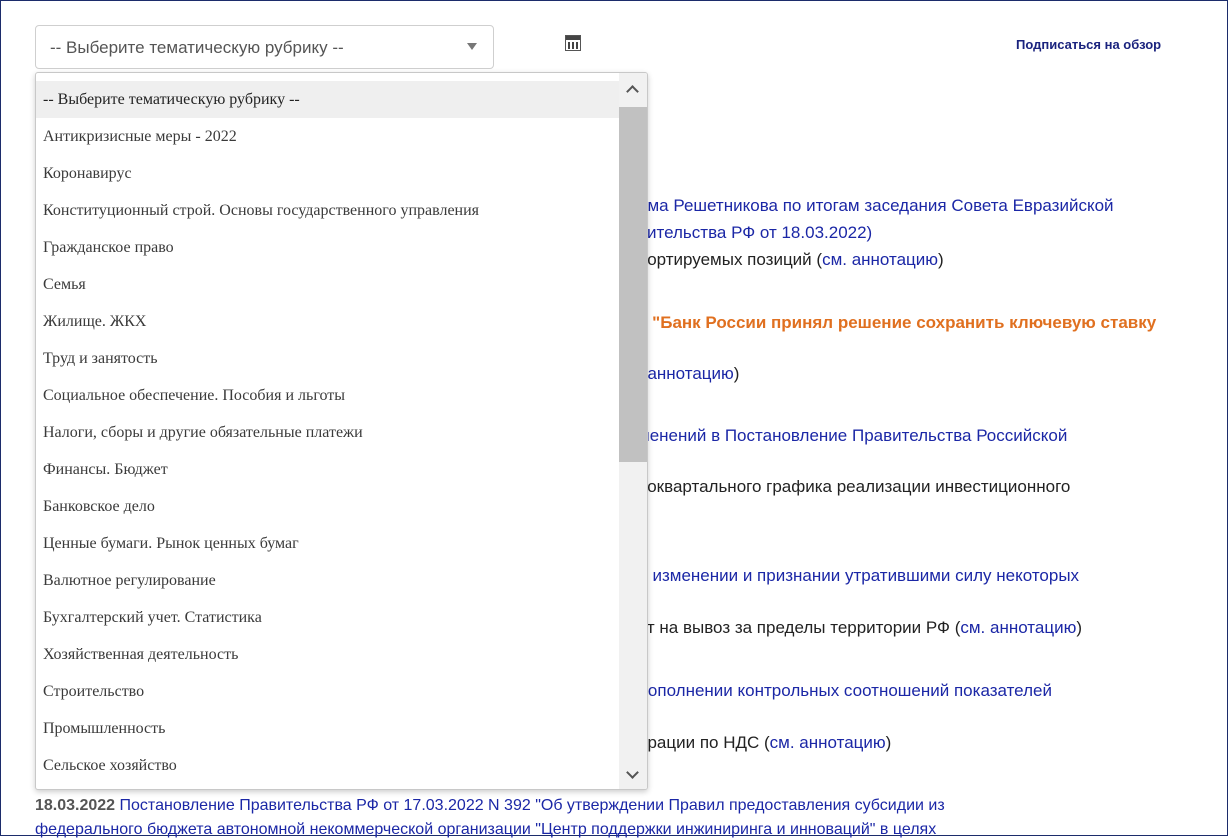  What do you see at coordinates (328, 580) in the screenshot?
I see `topic-option: Валютное регулирование` at bounding box center [328, 580].